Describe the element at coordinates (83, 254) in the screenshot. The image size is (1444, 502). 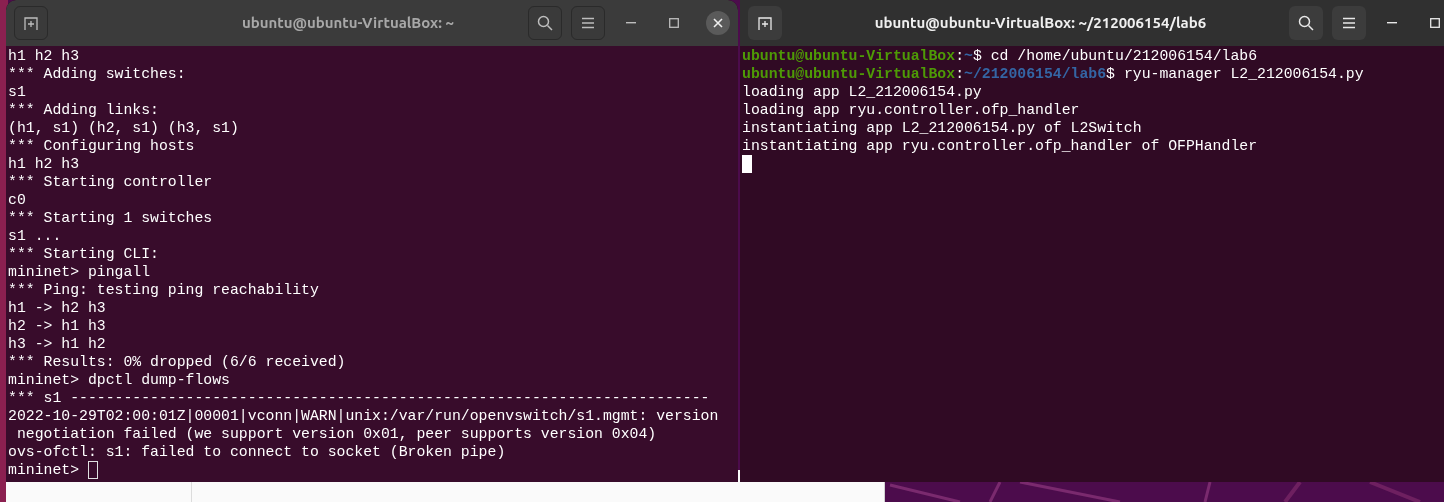
I see `terminal-line: *** Starting CLI:` at that location.